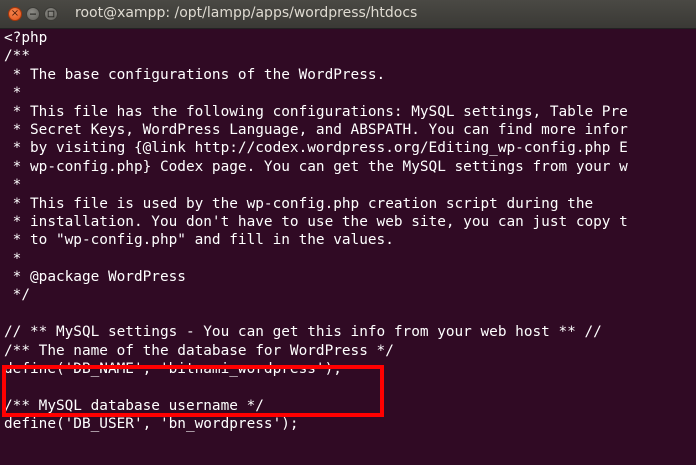 The width and height of the screenshot is (696, 465). I want to click on minimize-icon, so click(33, 14).